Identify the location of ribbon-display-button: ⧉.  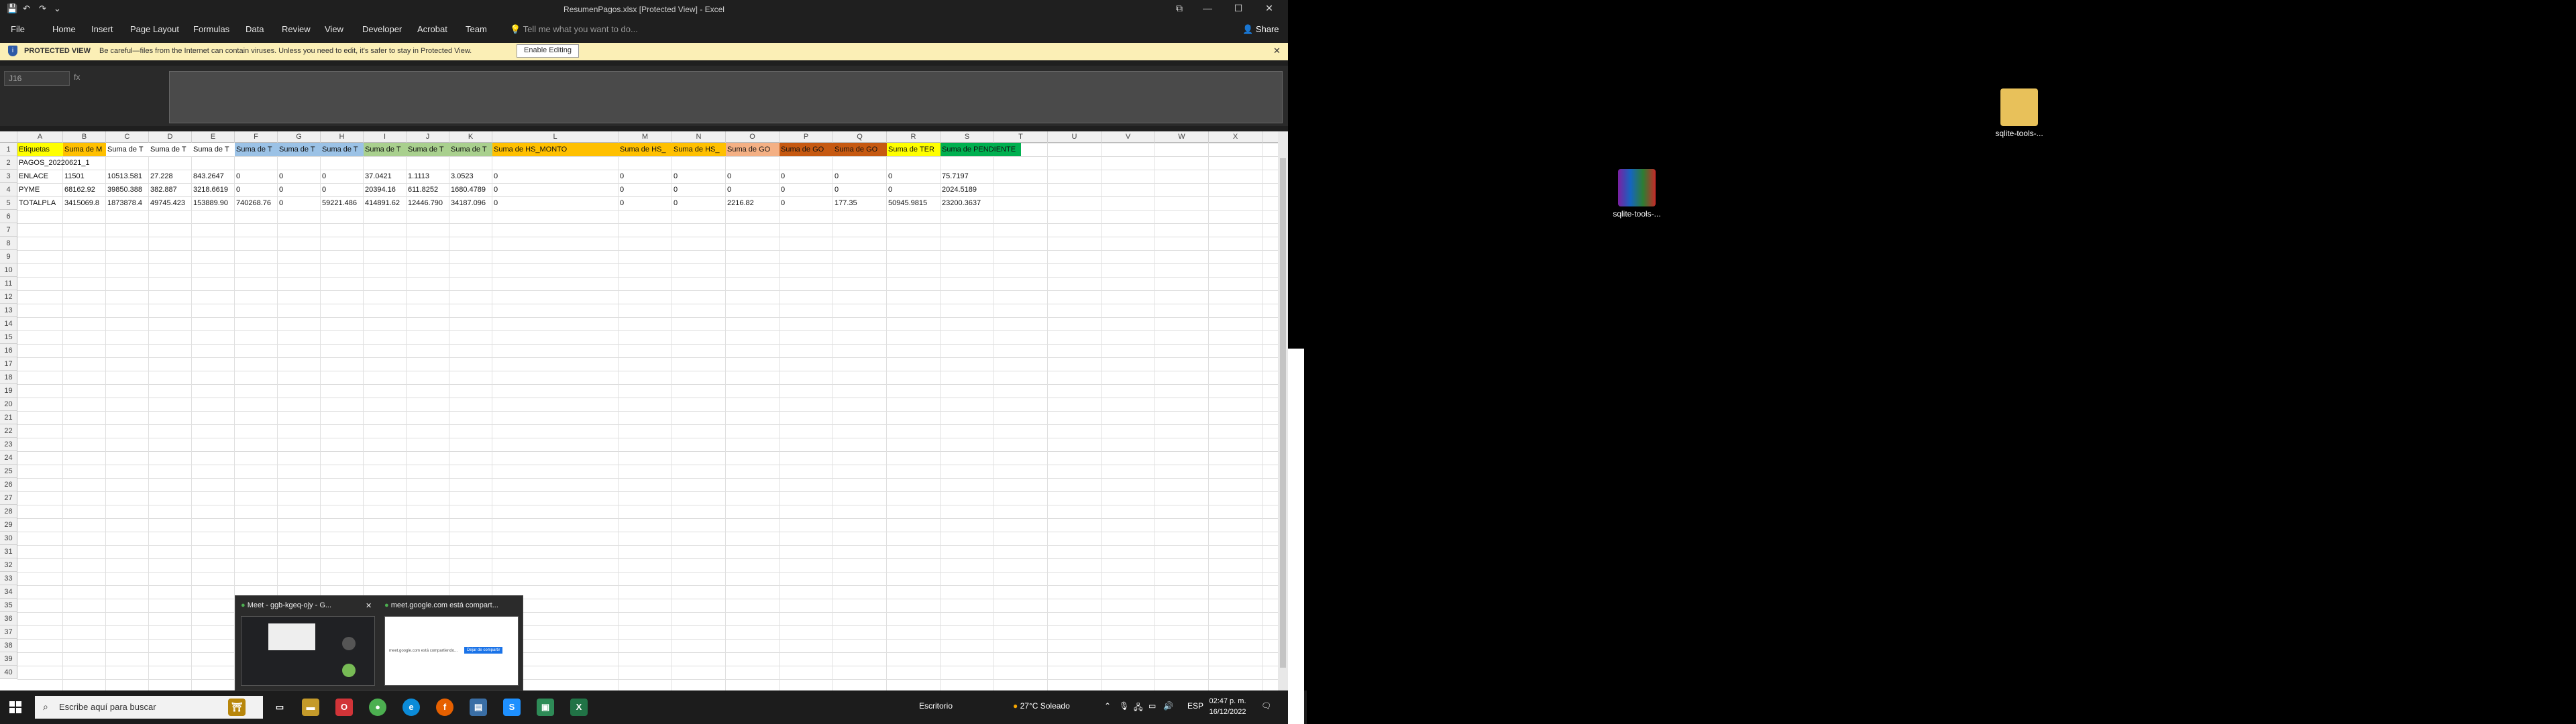
(1179, 8).